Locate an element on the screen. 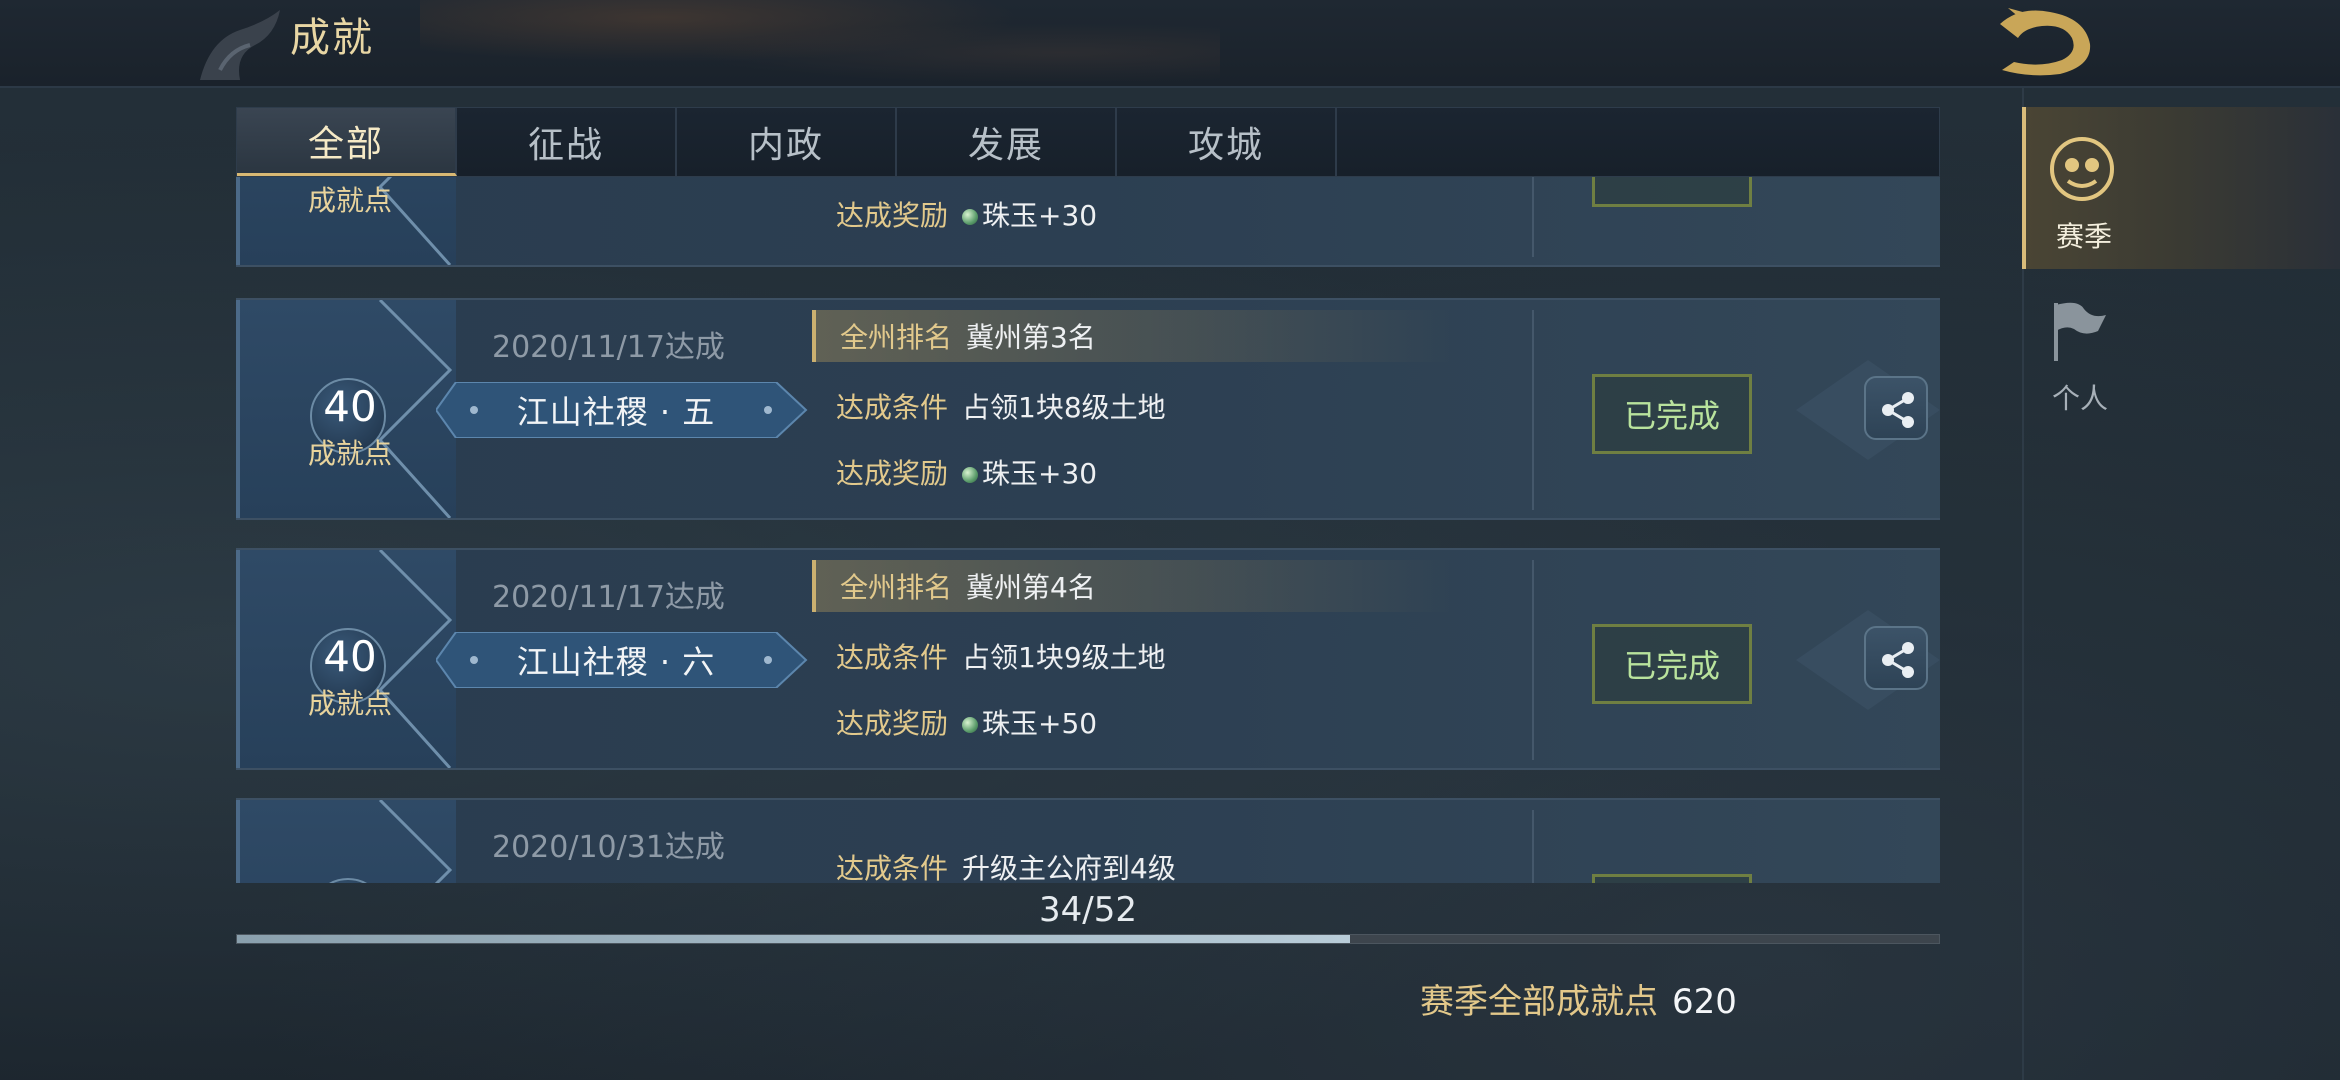  points-panel: 成就点 is located at coordinates (346, 221).